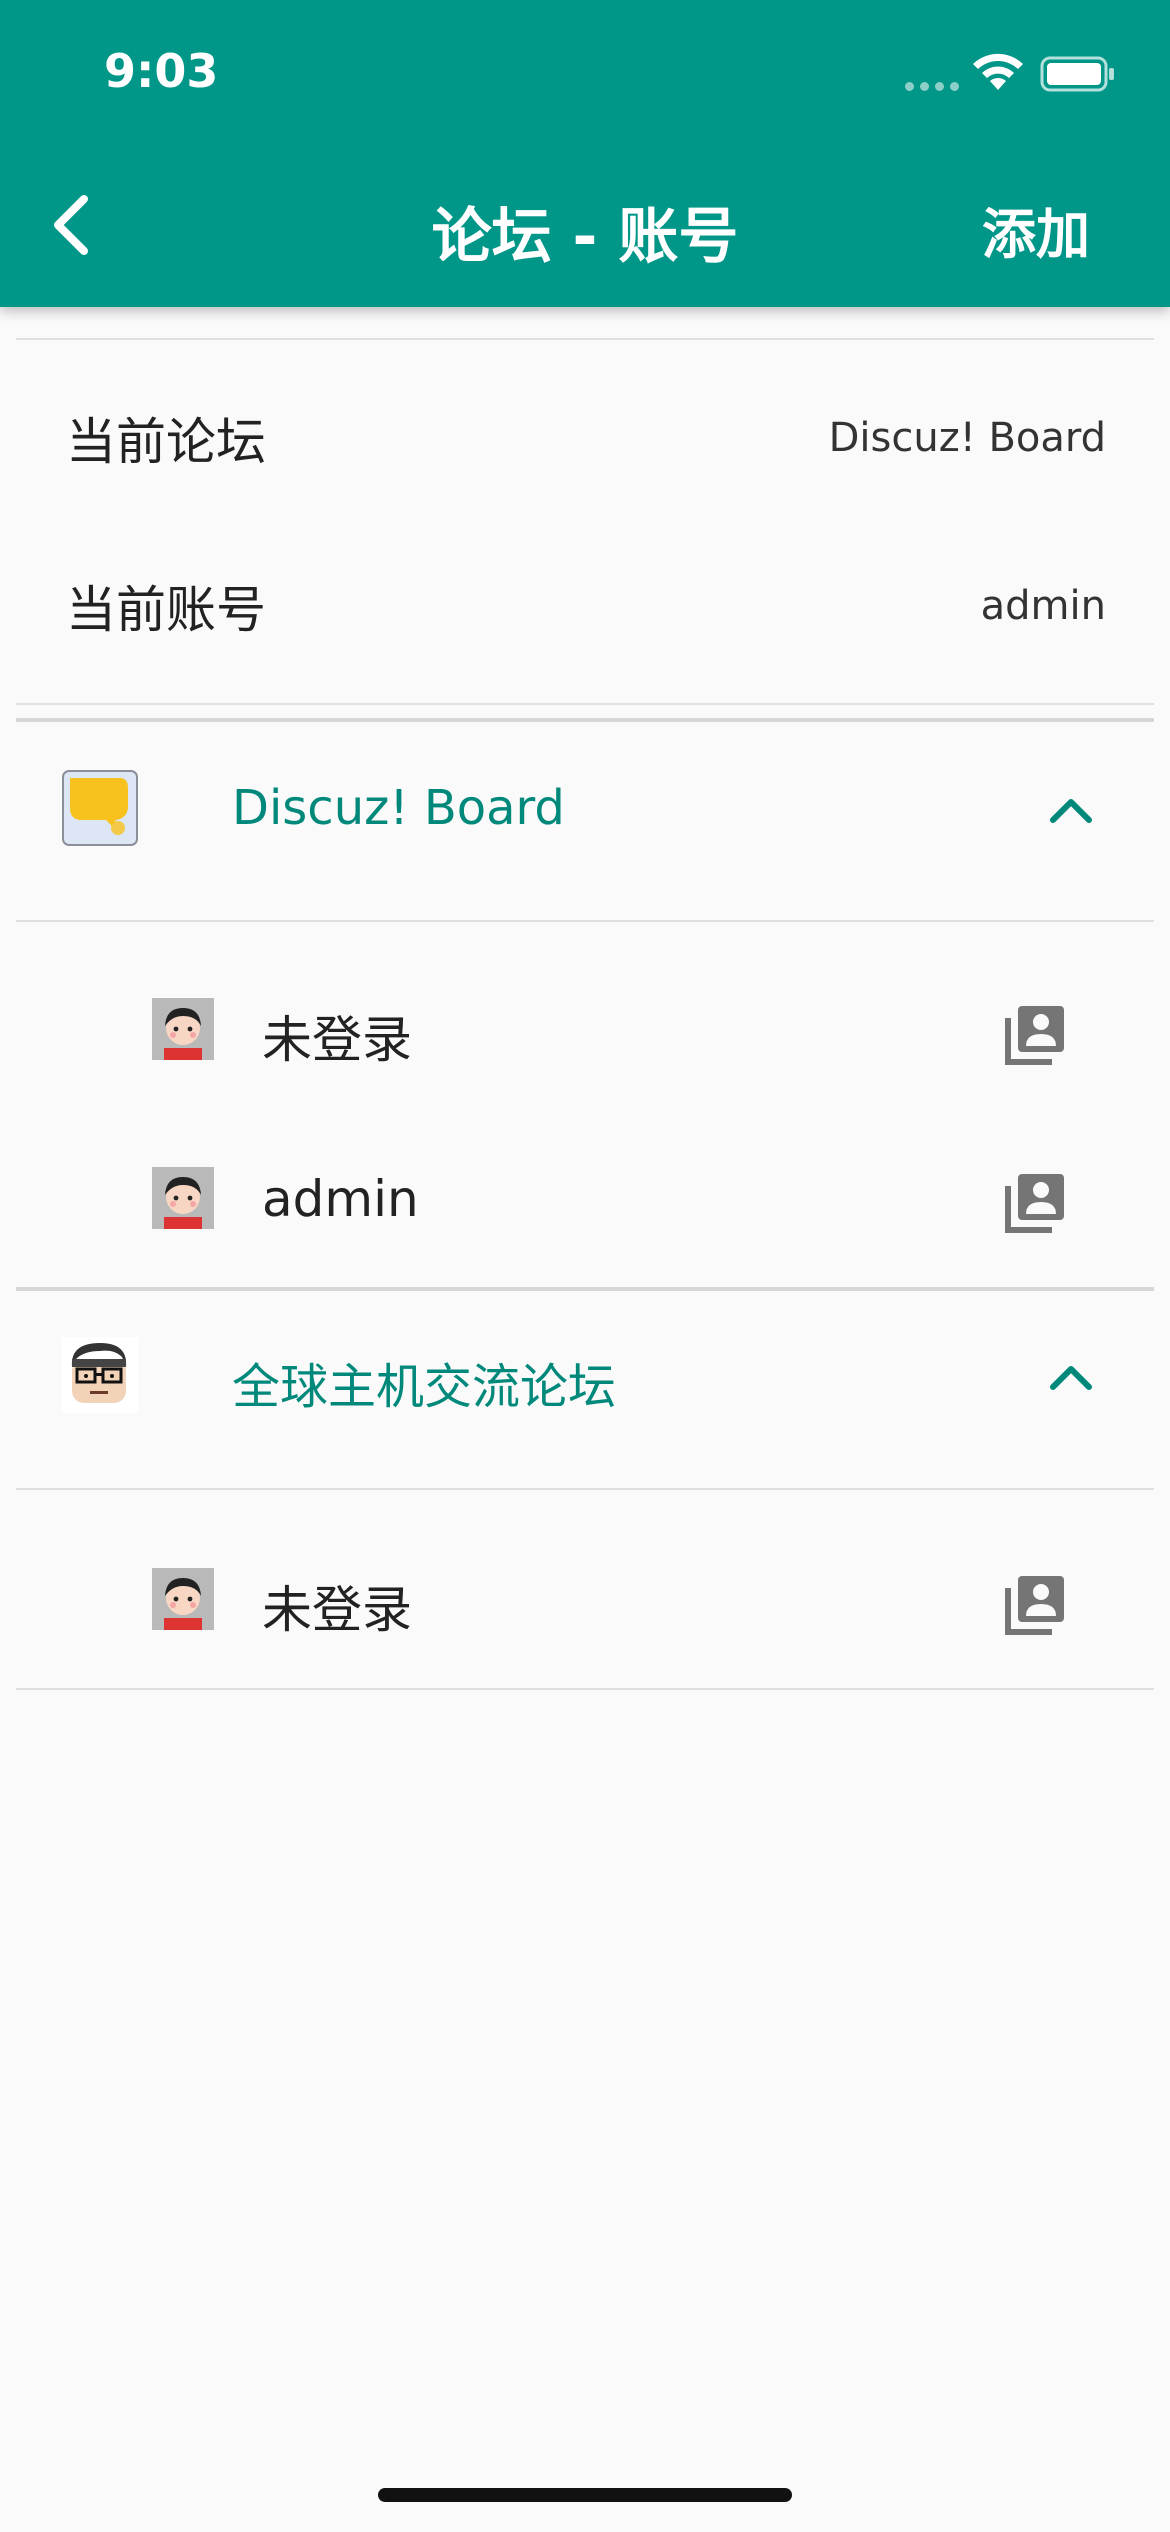 The width and height of the screenshot is (1170, 2532). I want to click on status-time: 9:03, so click(161, 71).